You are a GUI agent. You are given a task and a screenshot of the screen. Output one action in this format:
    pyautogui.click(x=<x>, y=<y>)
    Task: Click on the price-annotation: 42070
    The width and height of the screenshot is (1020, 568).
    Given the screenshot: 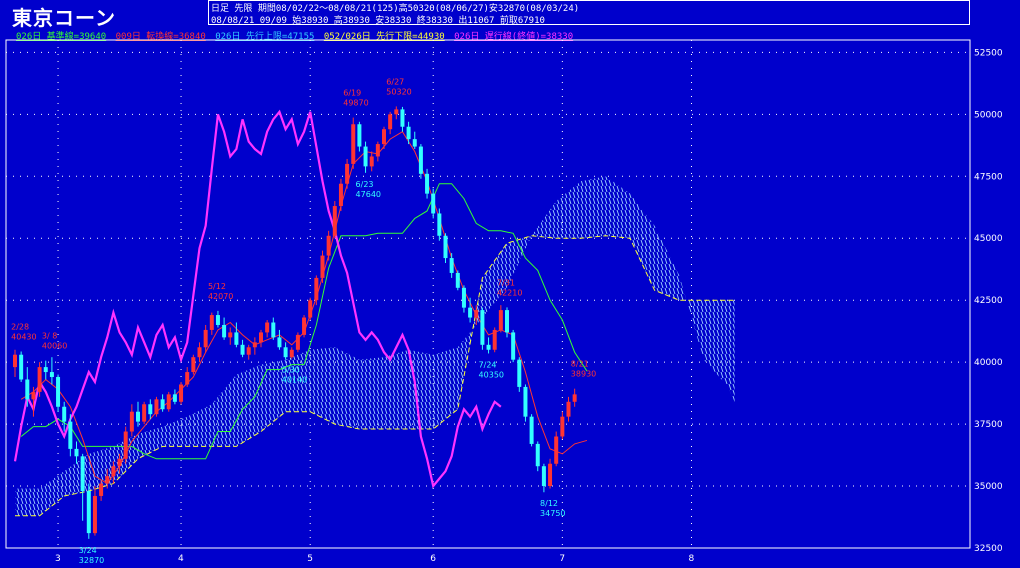 What is the action you would take?
    pyautogui.click(x=220, y=296)
    